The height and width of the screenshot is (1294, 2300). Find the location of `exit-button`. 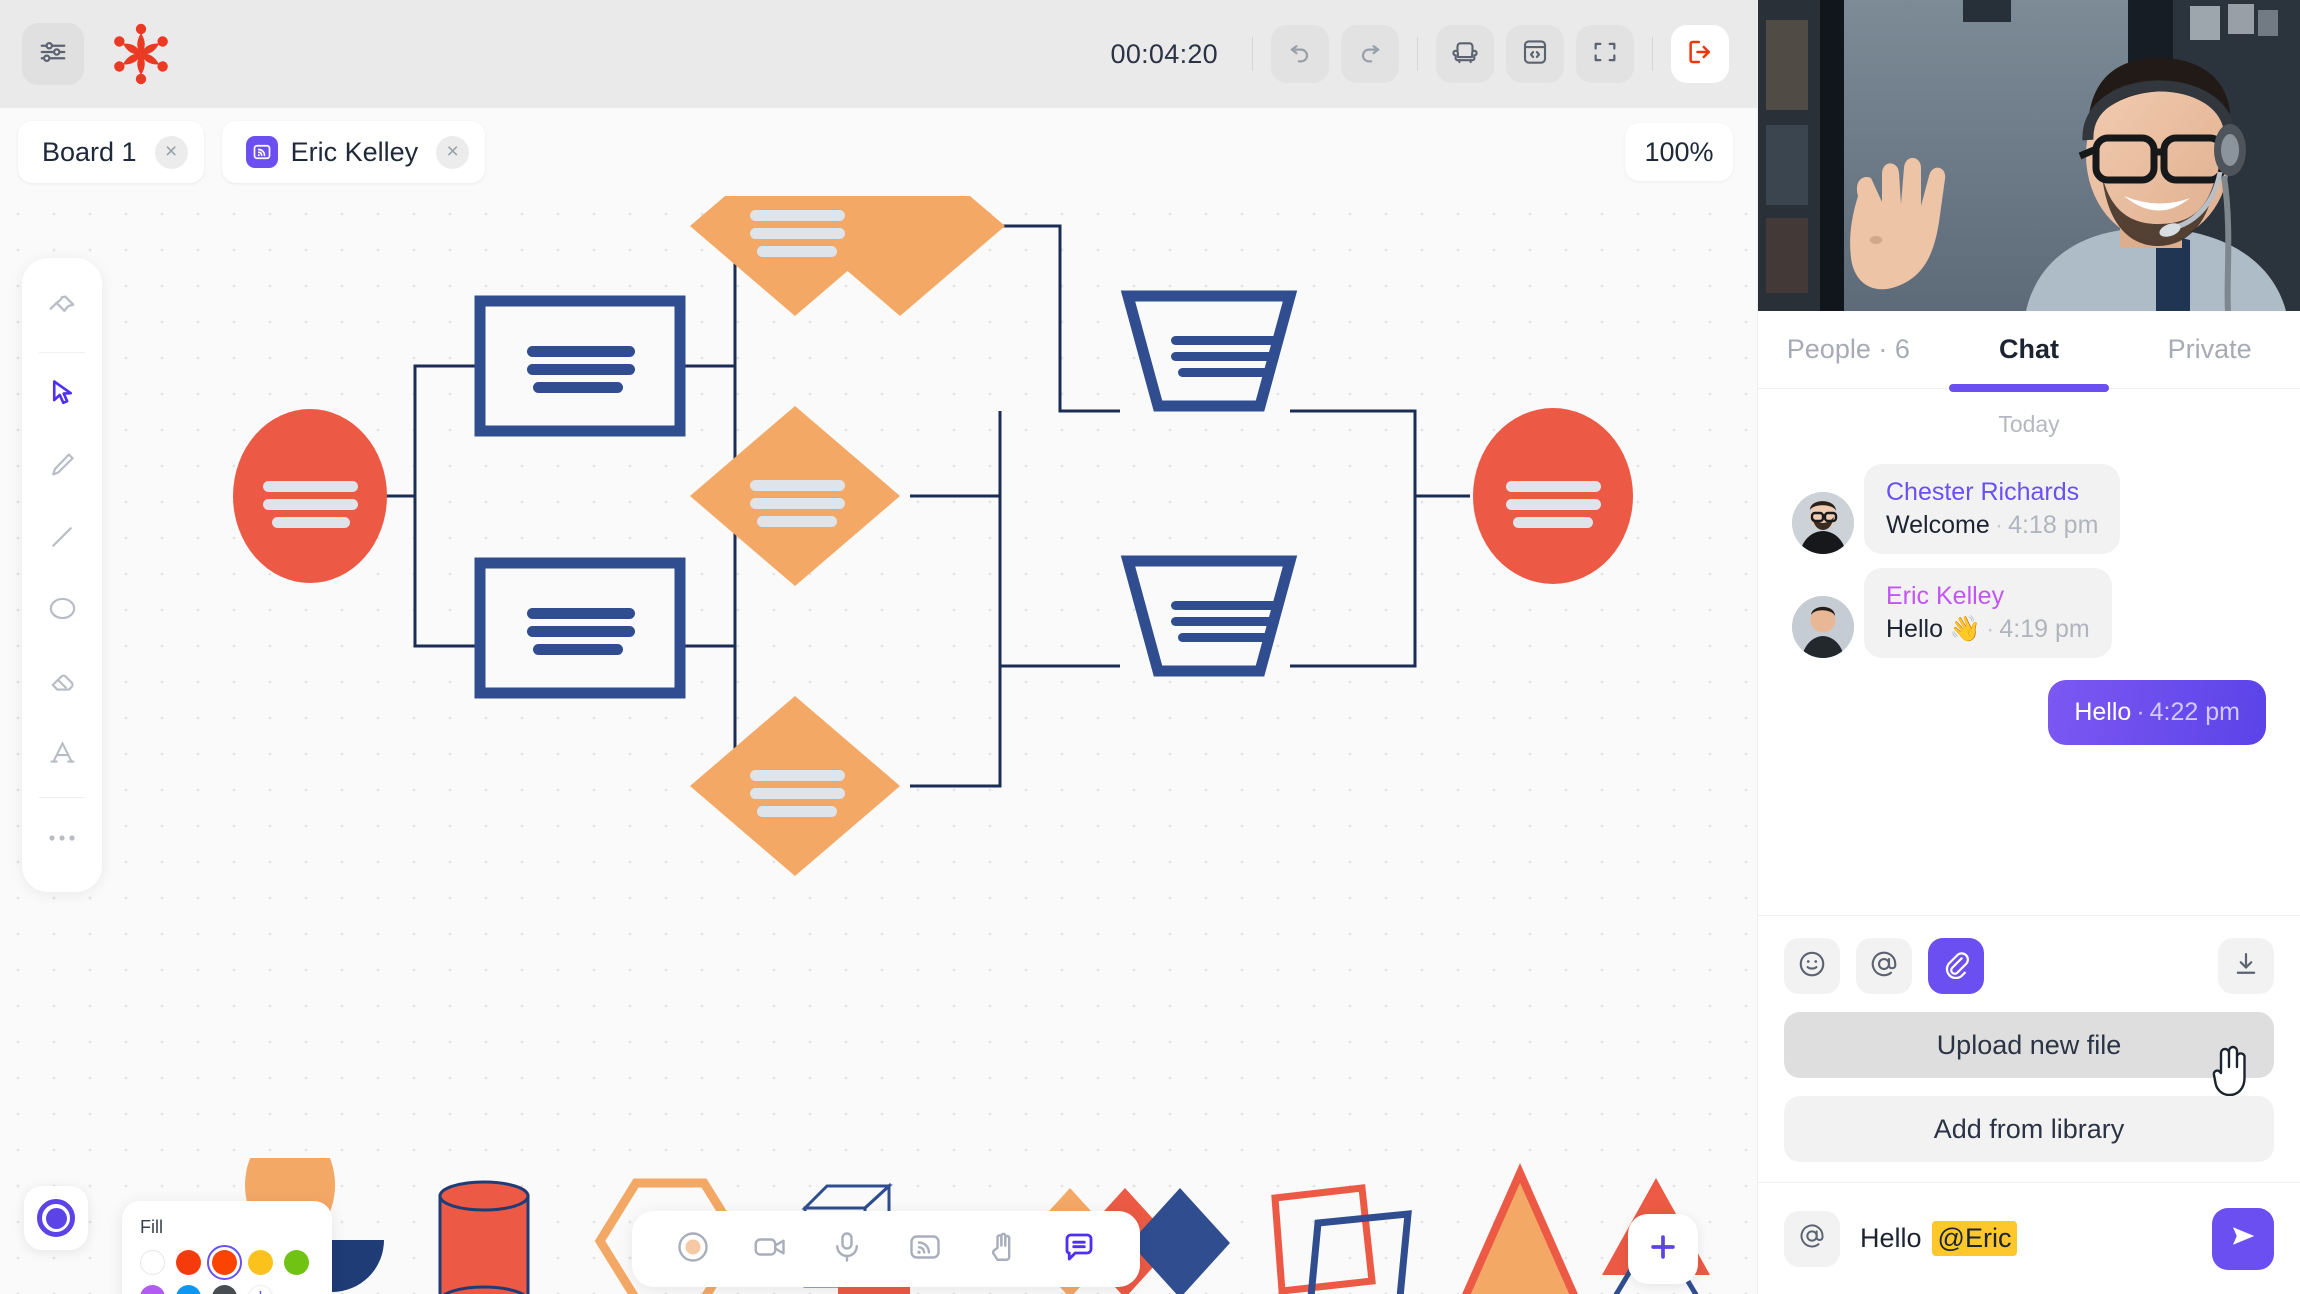

exit-button is located at coordinates (1700, 54).